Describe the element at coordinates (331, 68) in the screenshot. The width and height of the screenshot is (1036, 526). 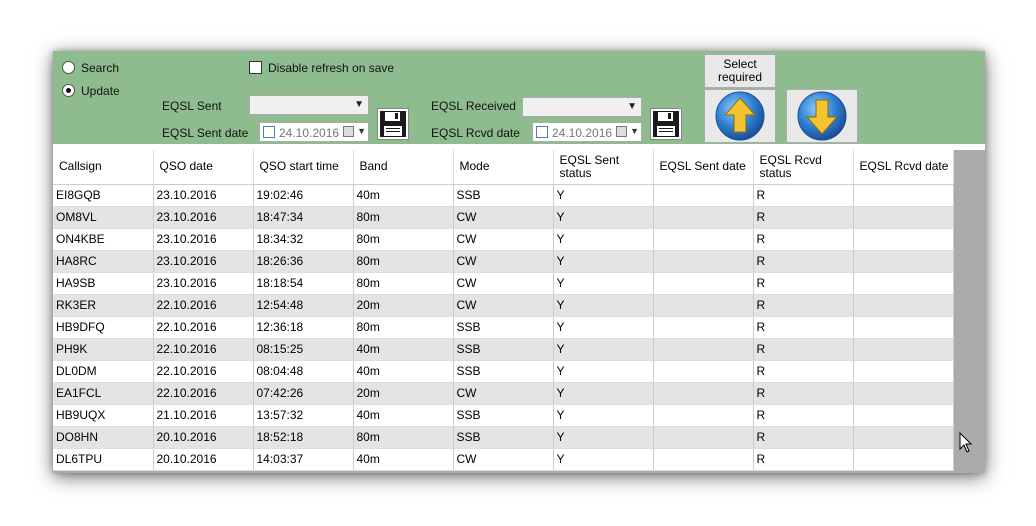
I see `disable-refresh-label: Disable refresh on save` at that location.